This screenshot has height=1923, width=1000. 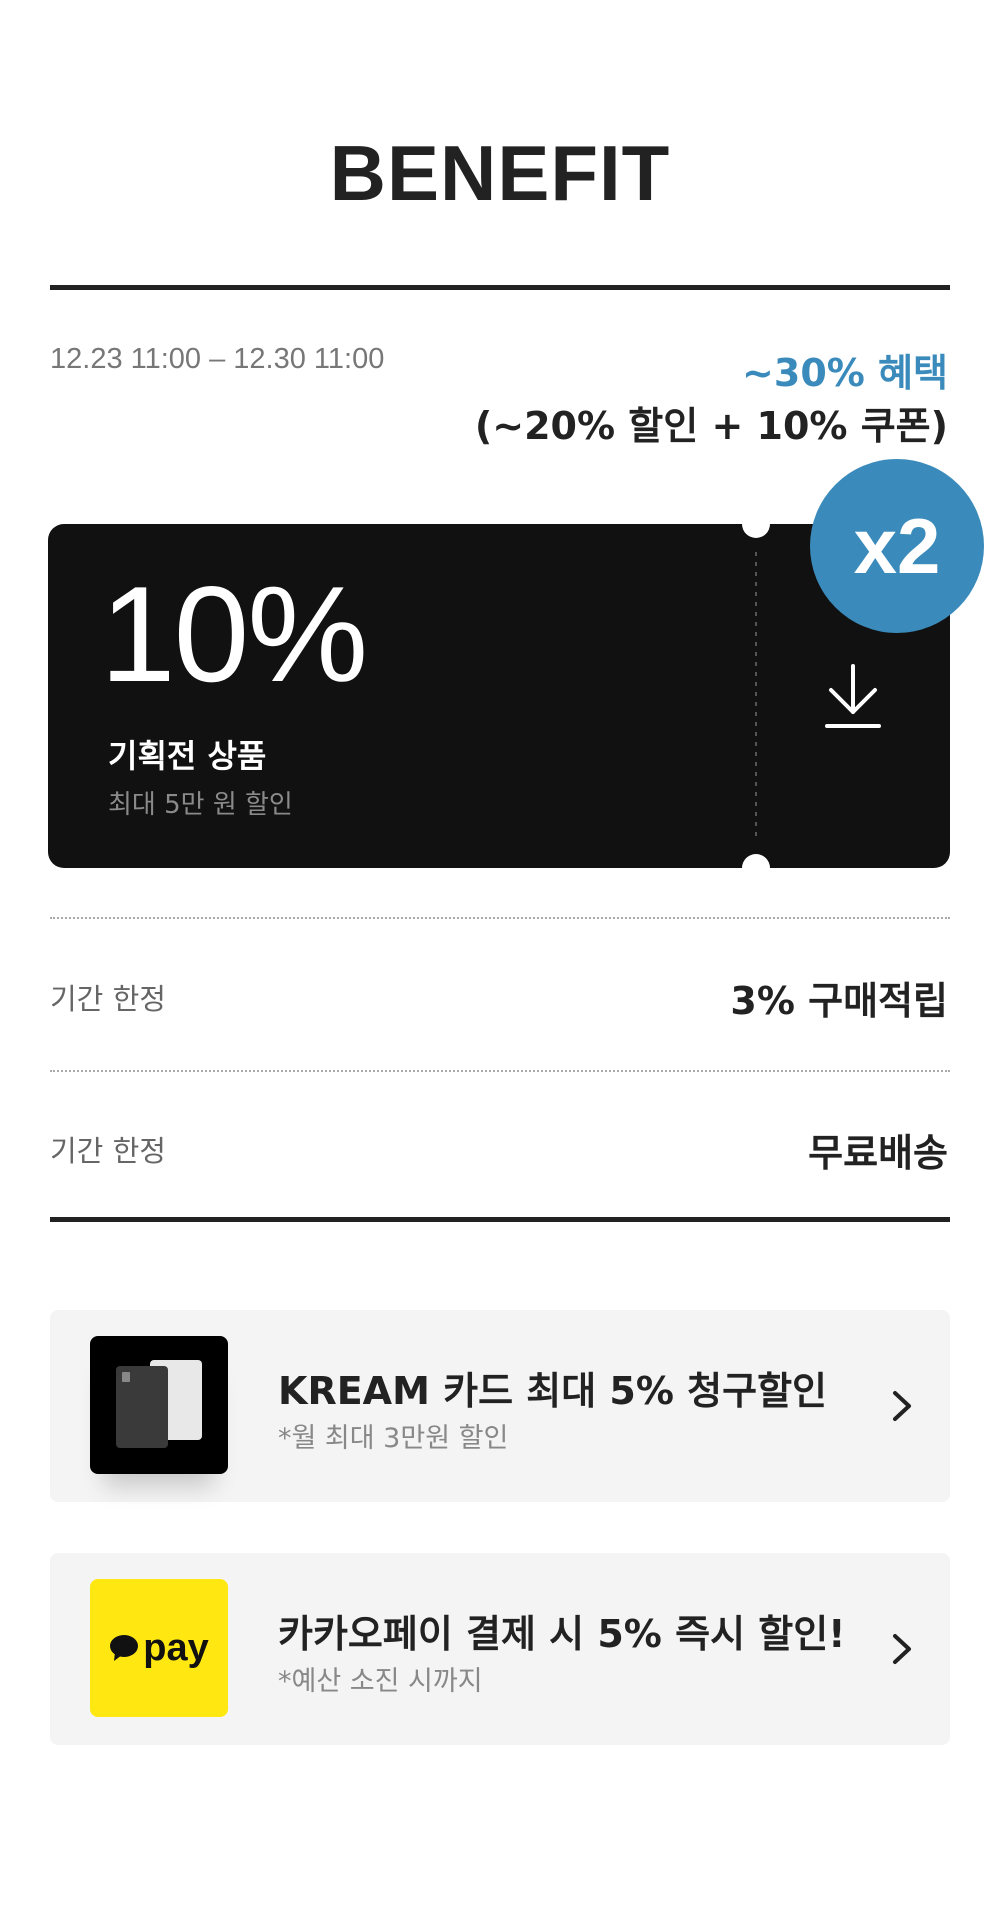 What do you see at coordinates (187, 756) in the screenshot?
I see `coupon-label: 기획전 상품` at bounding box center [187, 756].